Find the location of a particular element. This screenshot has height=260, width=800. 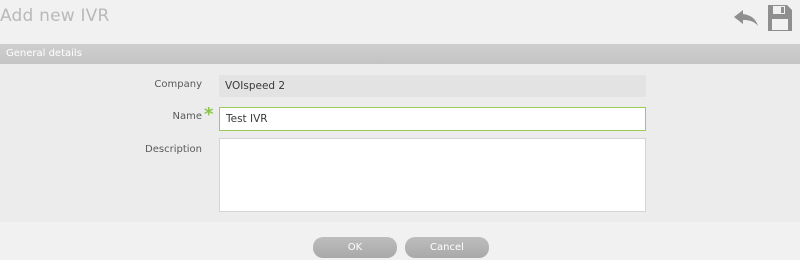

name-label: Name is located at coordinates (187, 116).